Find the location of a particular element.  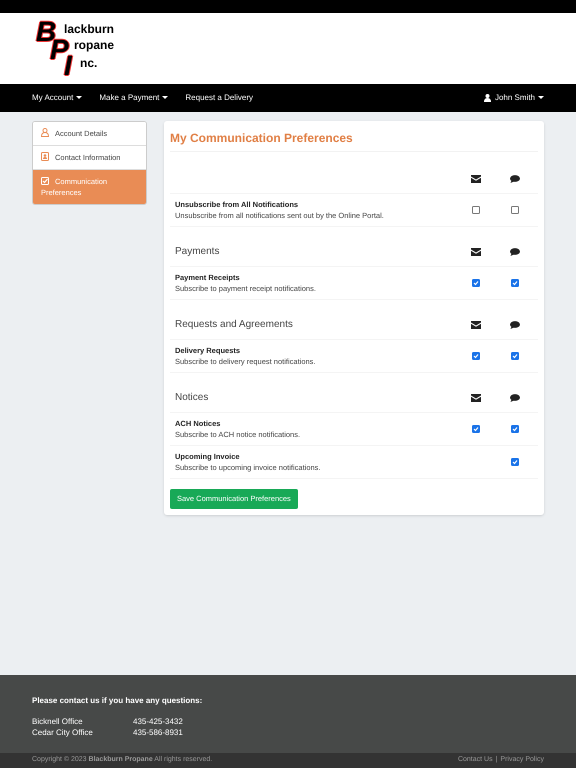

contact-card-icon is located at coordinates (45, 156).